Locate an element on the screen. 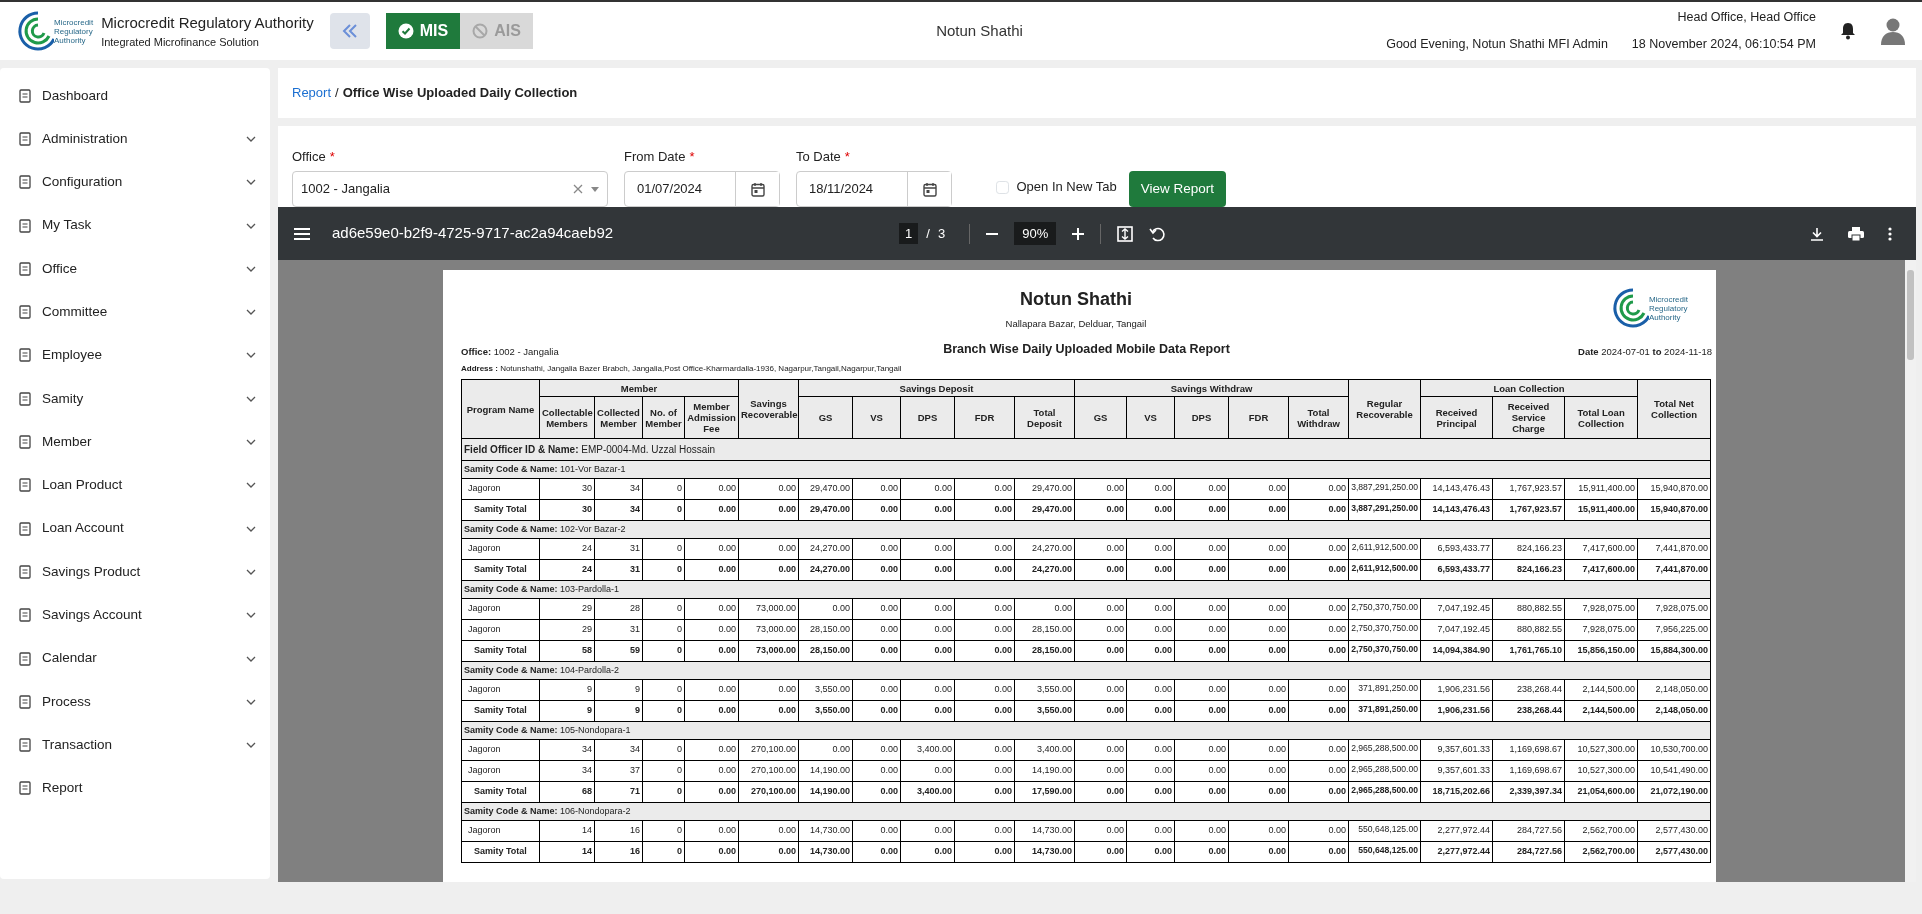 This screenshot has width=1922, height=914. module-toggle: MIS is located at coordinates (423, 31).